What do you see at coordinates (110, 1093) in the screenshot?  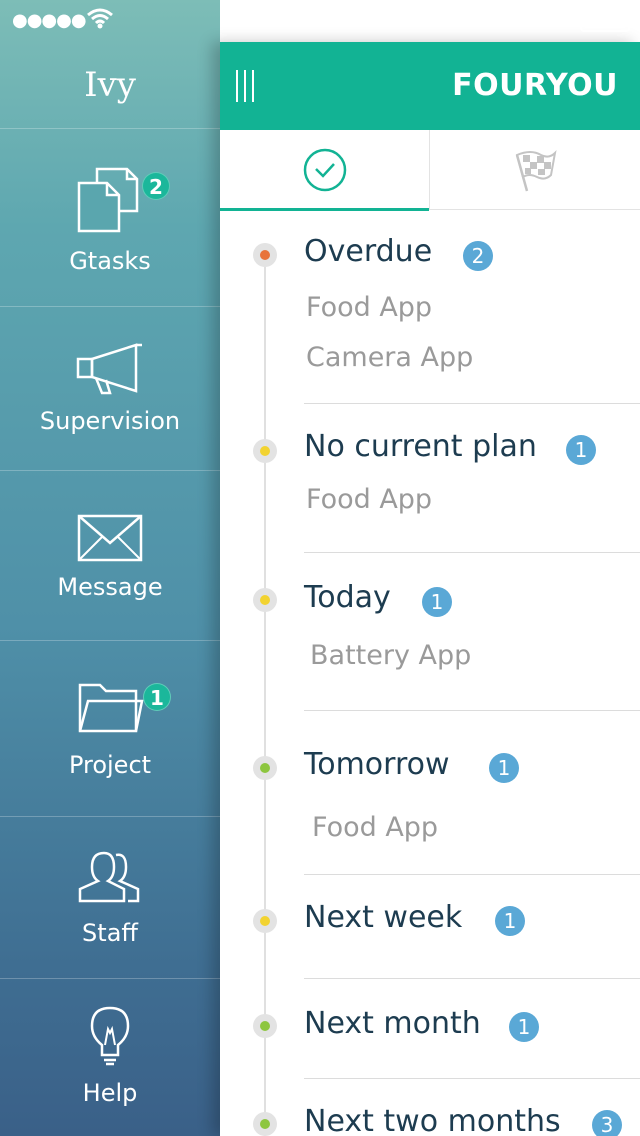 I see `sidebar-item-label: Help` at bounding box center [110, 1093].